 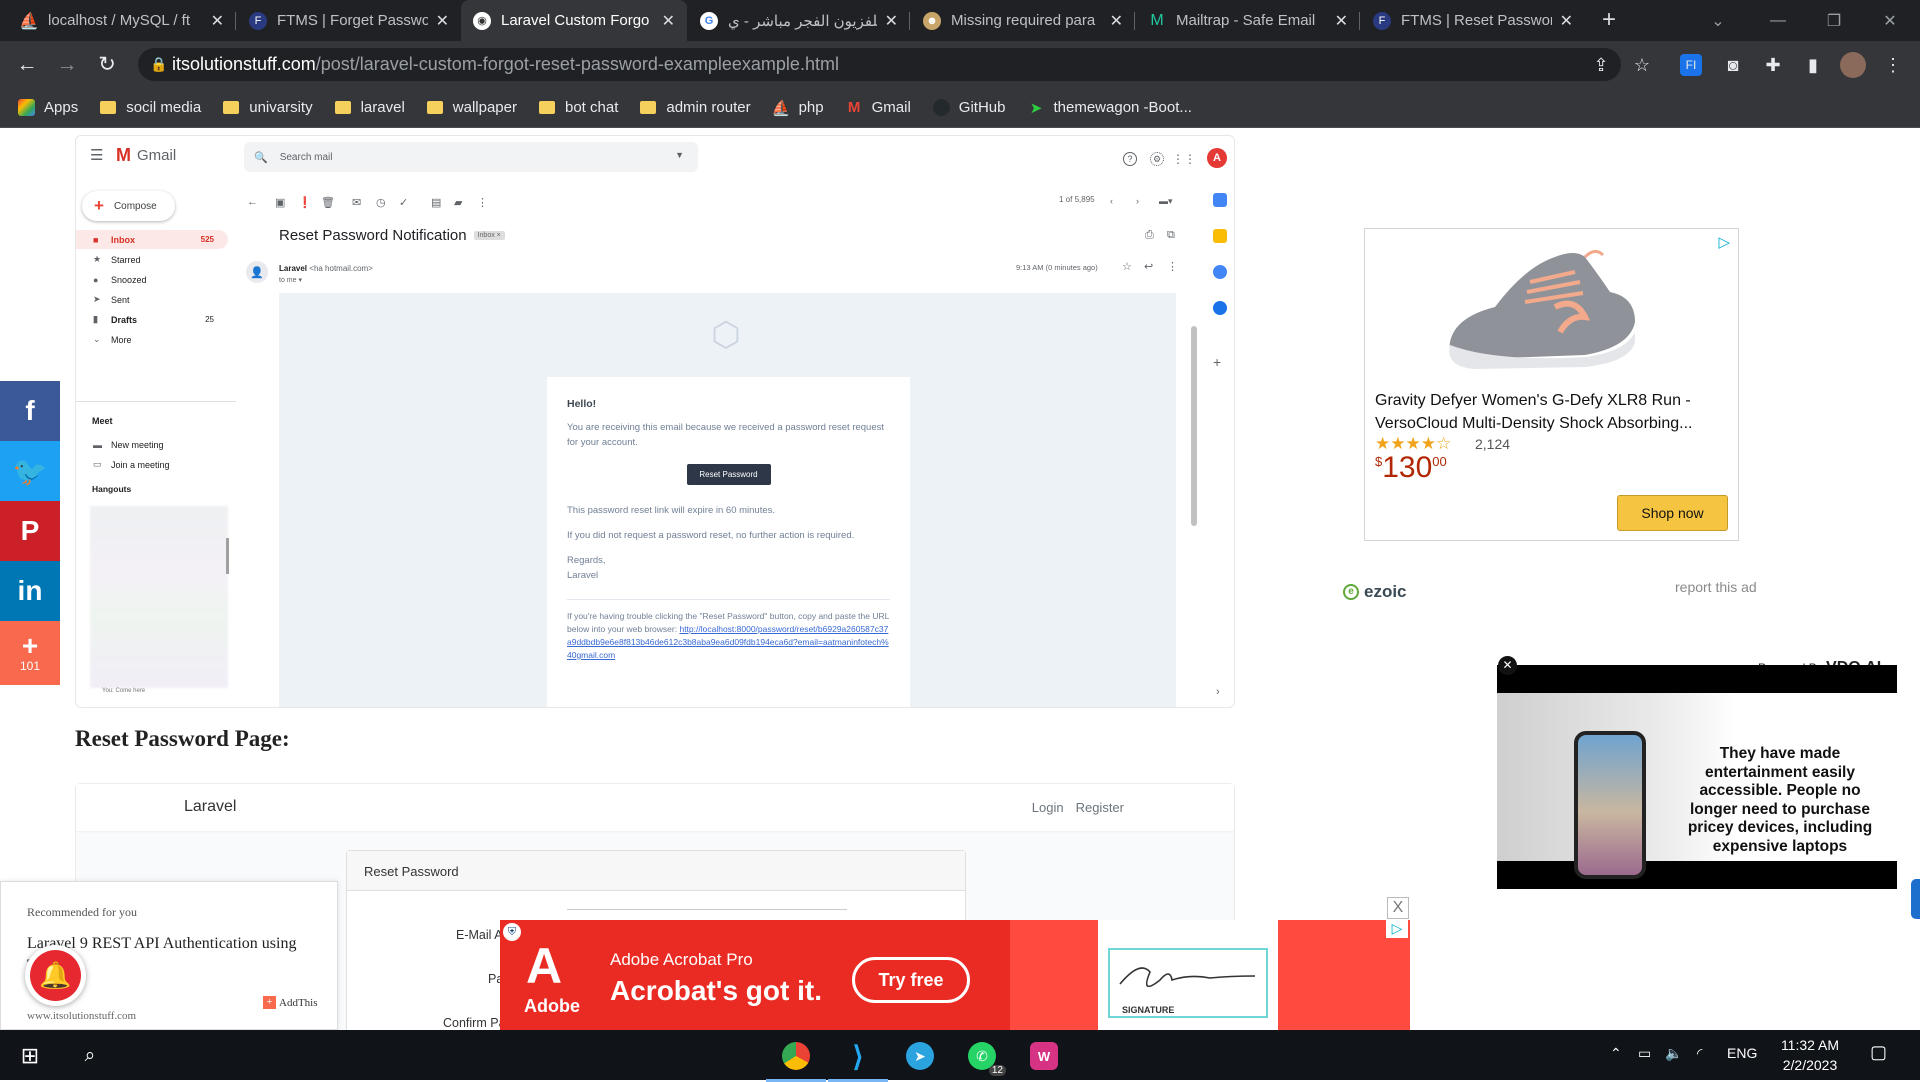 I want to click on more-share-button: + 101, so click(x=30, y=653).